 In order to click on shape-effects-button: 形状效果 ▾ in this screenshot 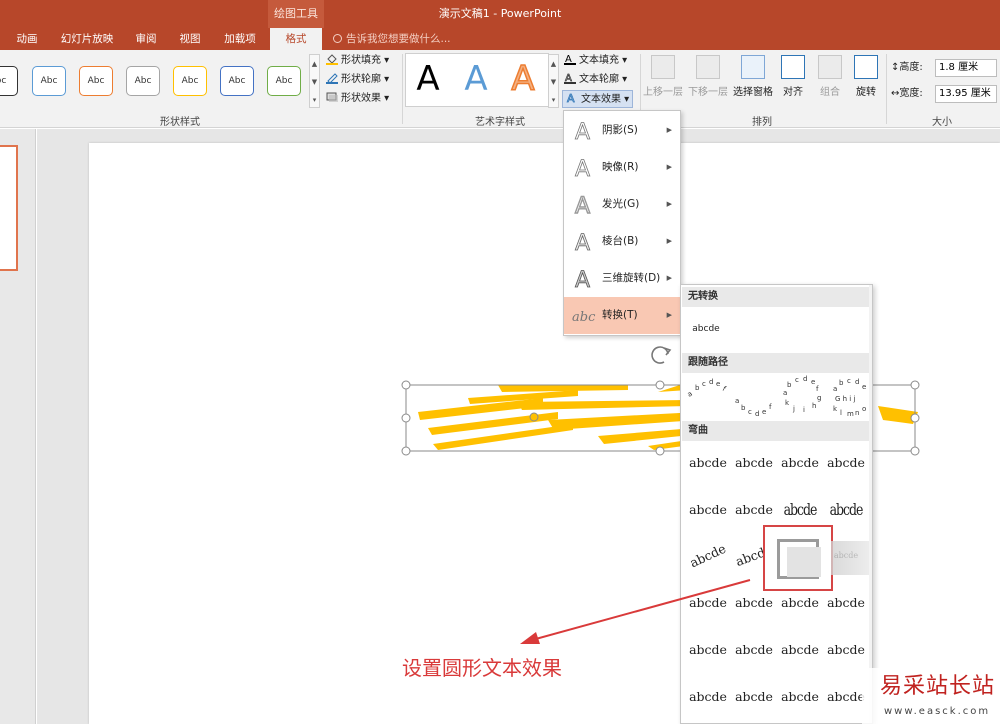, I will do `click(357, 99)`.